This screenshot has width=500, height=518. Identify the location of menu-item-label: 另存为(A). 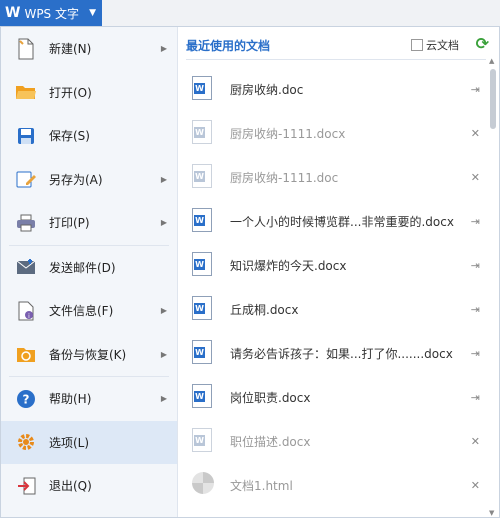
(76, 179).